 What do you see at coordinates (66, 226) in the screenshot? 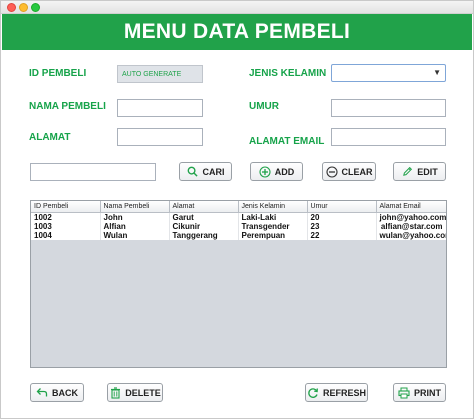
I see `table-cell: 1003` at bounding box center [66, 226].